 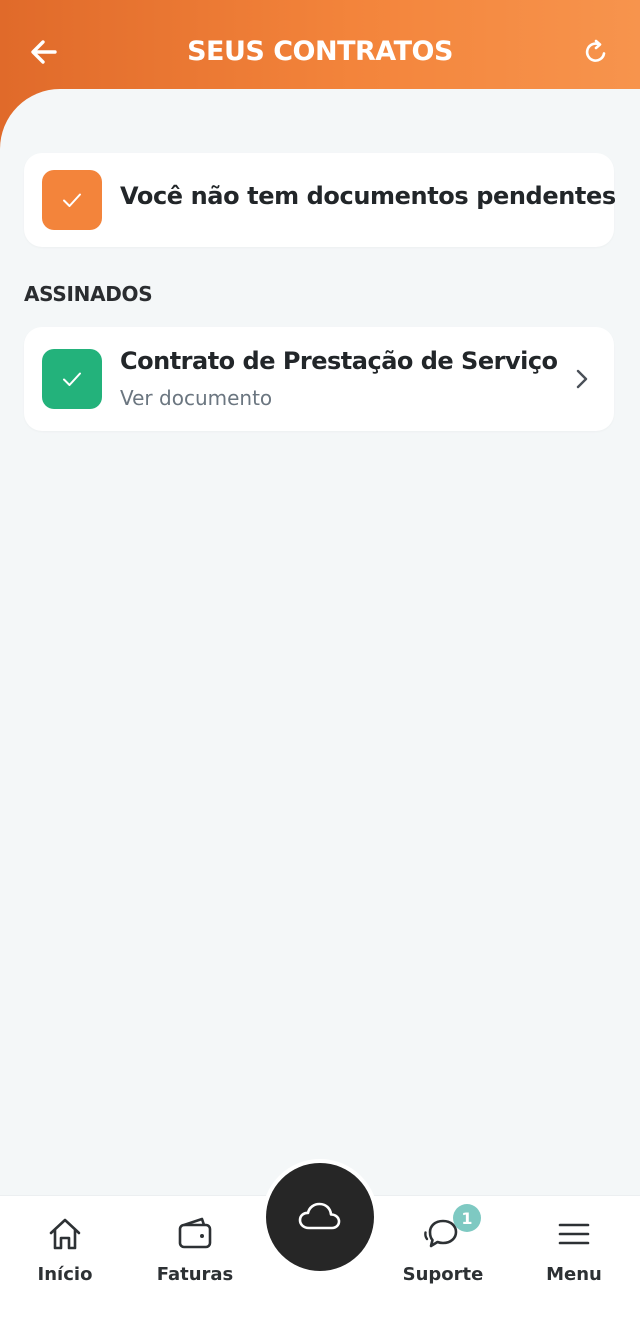 I want to click on refresh-button, so click(x=596, y=52).